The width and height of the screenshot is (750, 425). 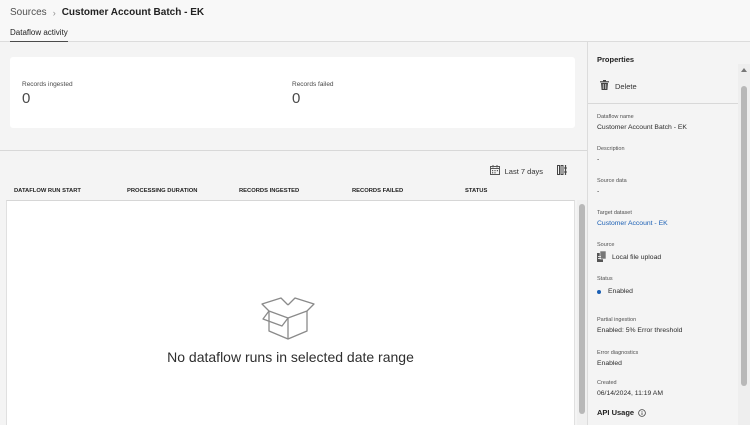 I want to click on source-value: Local file upload, so click(x=637, y=257).